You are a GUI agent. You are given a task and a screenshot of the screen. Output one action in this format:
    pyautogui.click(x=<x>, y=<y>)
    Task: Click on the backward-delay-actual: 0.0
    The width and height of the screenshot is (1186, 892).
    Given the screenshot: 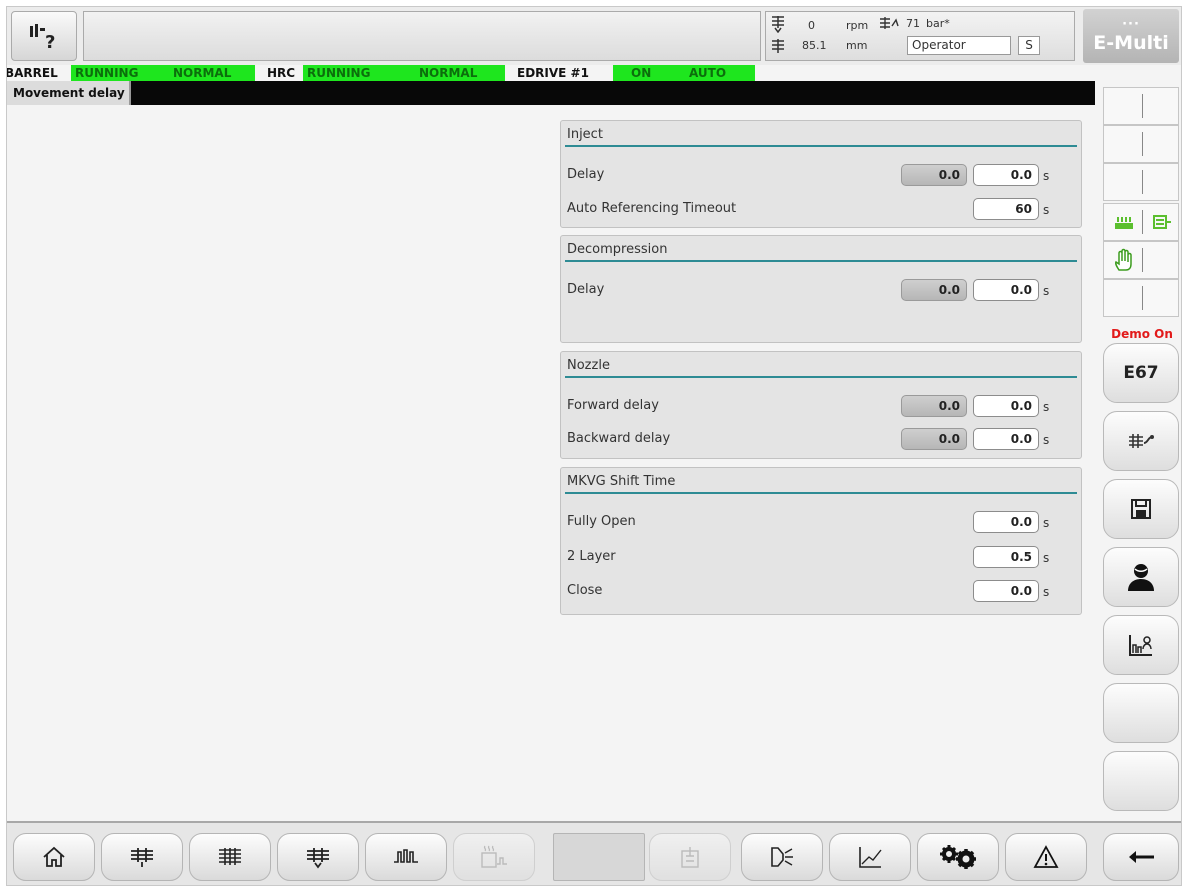 What is the action you would take?
    pyautogui.click(x=934, y=439)
    